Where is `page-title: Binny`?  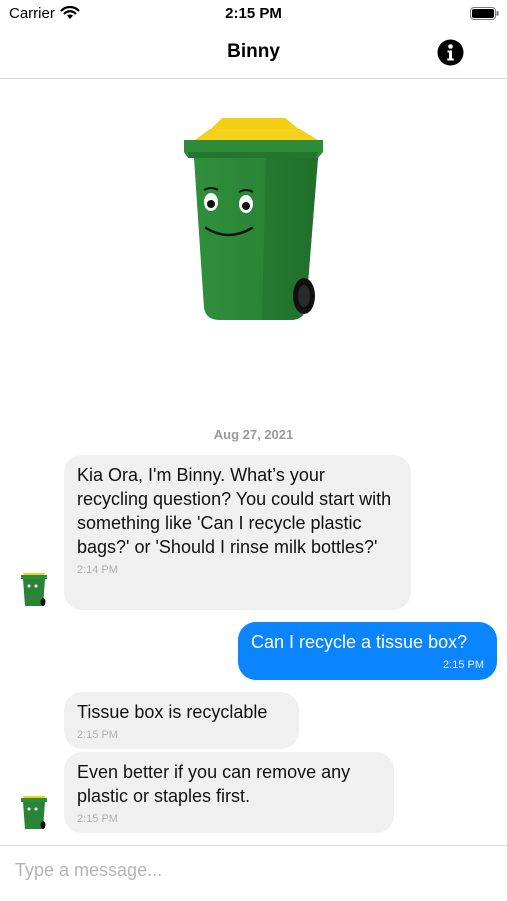
page-title: Binny is located at coordinates (253, 51).